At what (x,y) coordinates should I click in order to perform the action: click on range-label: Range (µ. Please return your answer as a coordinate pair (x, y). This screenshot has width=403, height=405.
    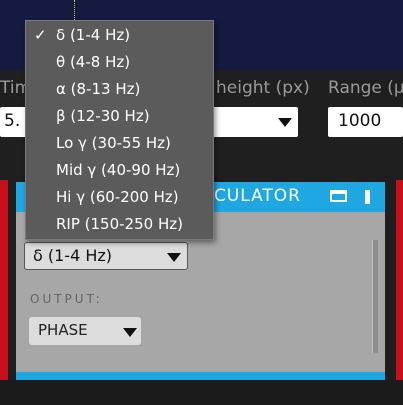
    Looking at the image, I should click on (365, 88).